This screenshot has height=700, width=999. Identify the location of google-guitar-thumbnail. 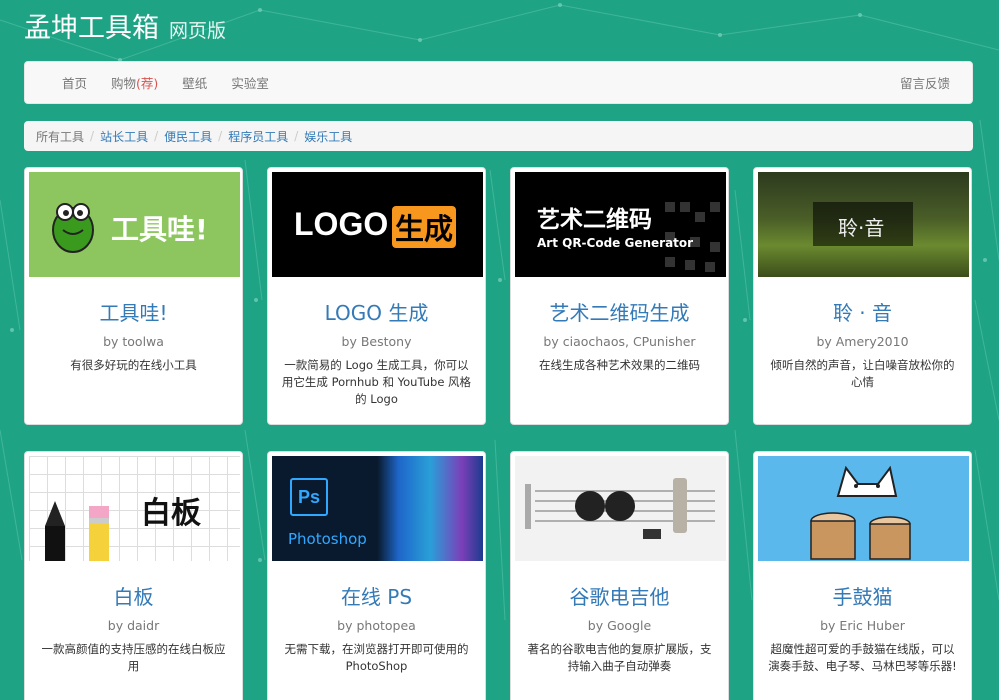
(620, 508).